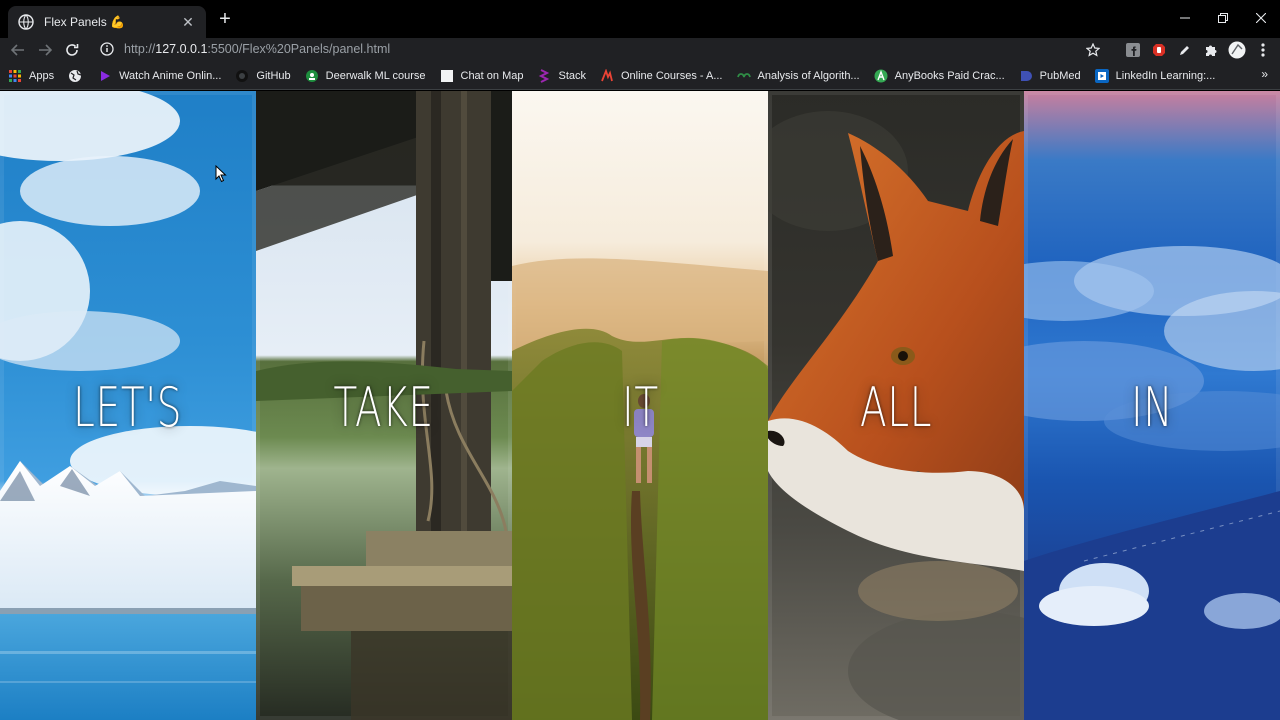 The height and width of the screenshot is (720, 1280). I want to click on reload-icon, so click(72, 50).